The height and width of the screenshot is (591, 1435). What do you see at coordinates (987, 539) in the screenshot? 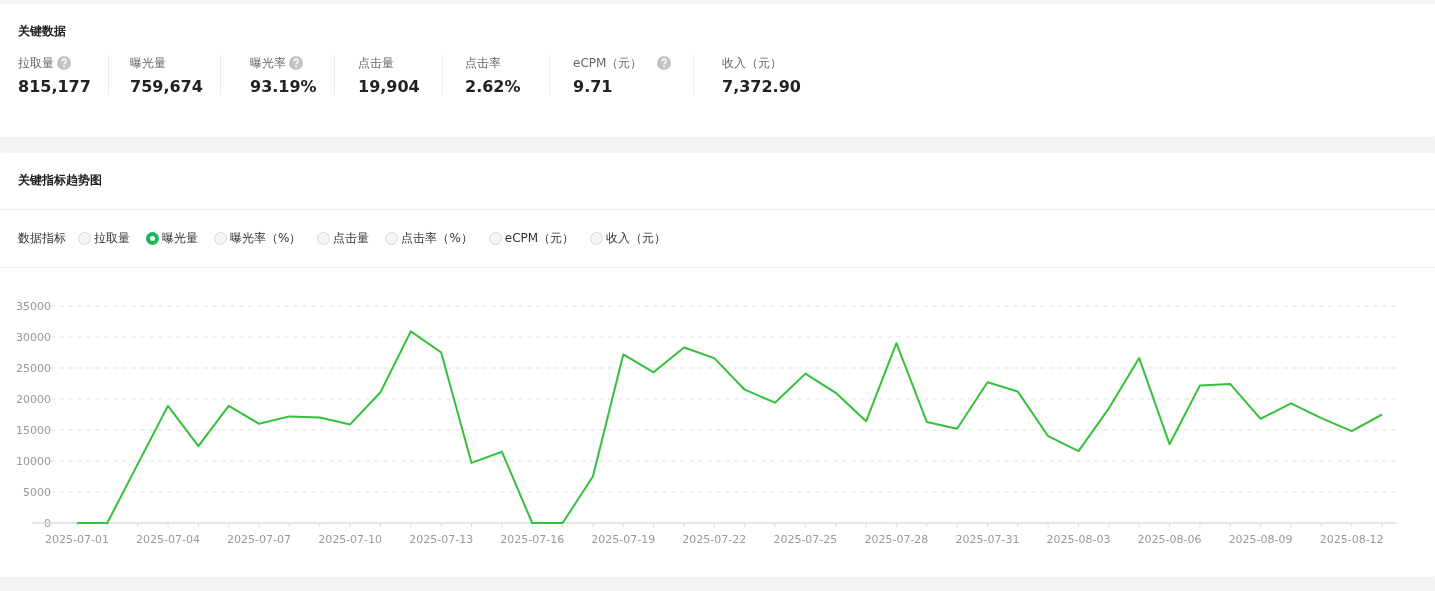
I see `x-axis-label: 2025-07-31` at bounding box center [987, 539].